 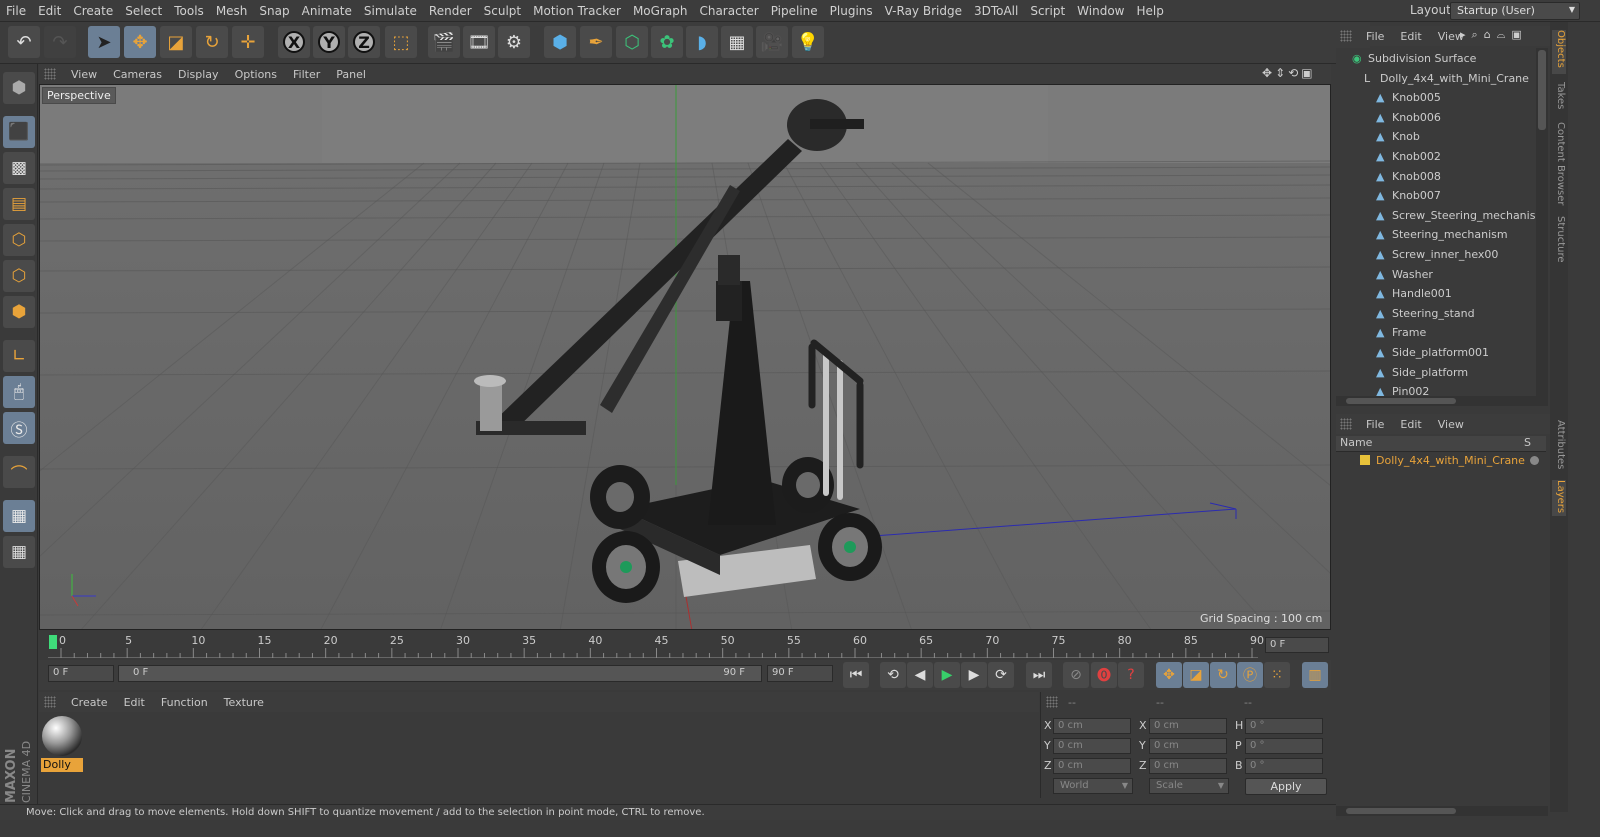 What do you see at coordinates (62, 765) in the screenshot?
I see `material-name: Dolly` at bounding box center [62, 765].